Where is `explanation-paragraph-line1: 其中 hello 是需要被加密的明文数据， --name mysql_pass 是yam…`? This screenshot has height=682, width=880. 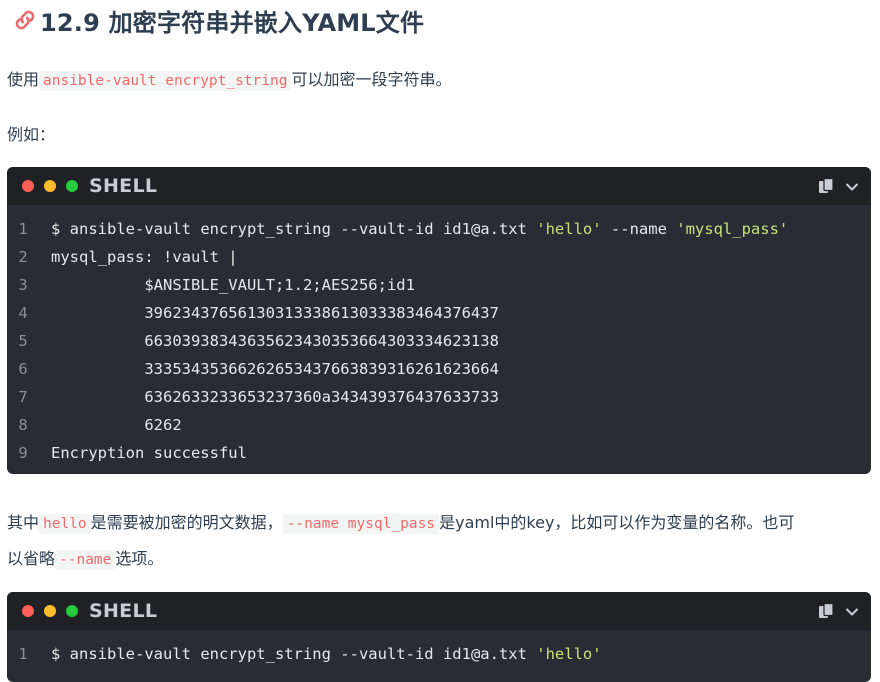 explanation-paragraph-line1: 其中 hello 是需要被加密的明文数据， --name mysql_pass 是yam… is located at coordinates (401, 521).